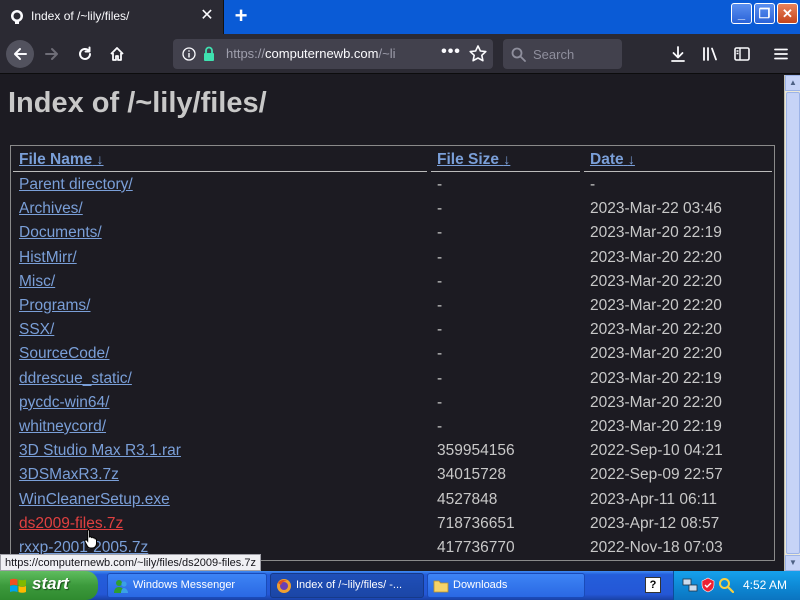 The height and width of the screenshot is (600, 800). I want to click on page-title: Index of /~lily/files/, so click(137, 103).